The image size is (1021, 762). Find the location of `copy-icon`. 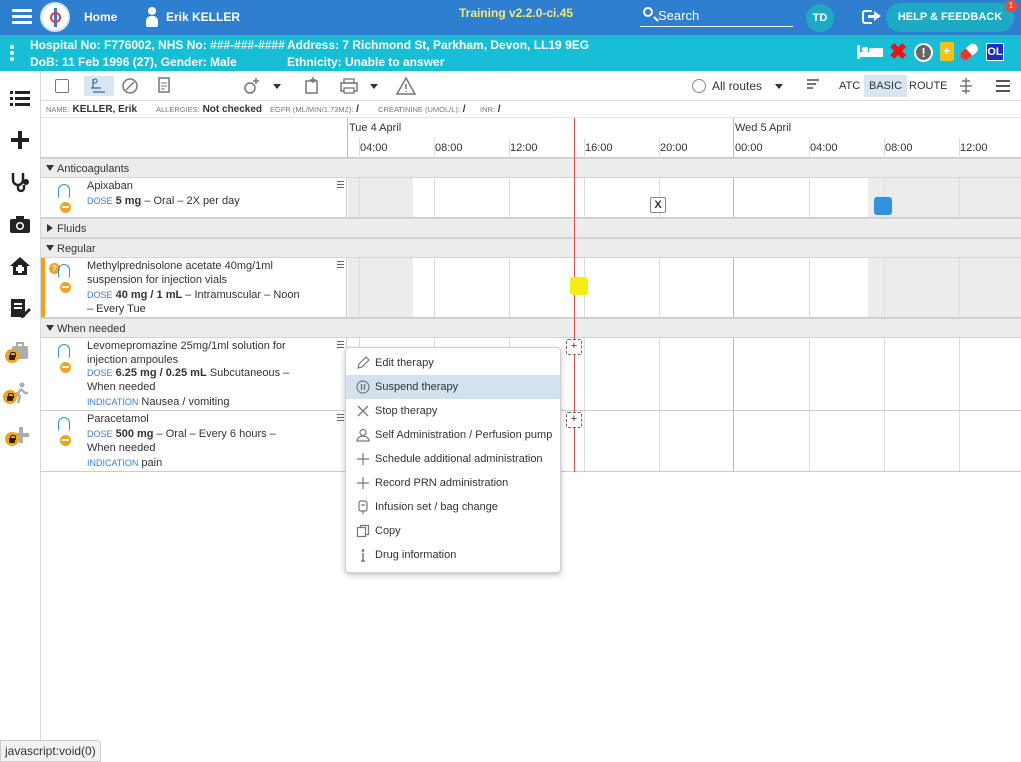

copy-icon is located at coordinates (363, 531).